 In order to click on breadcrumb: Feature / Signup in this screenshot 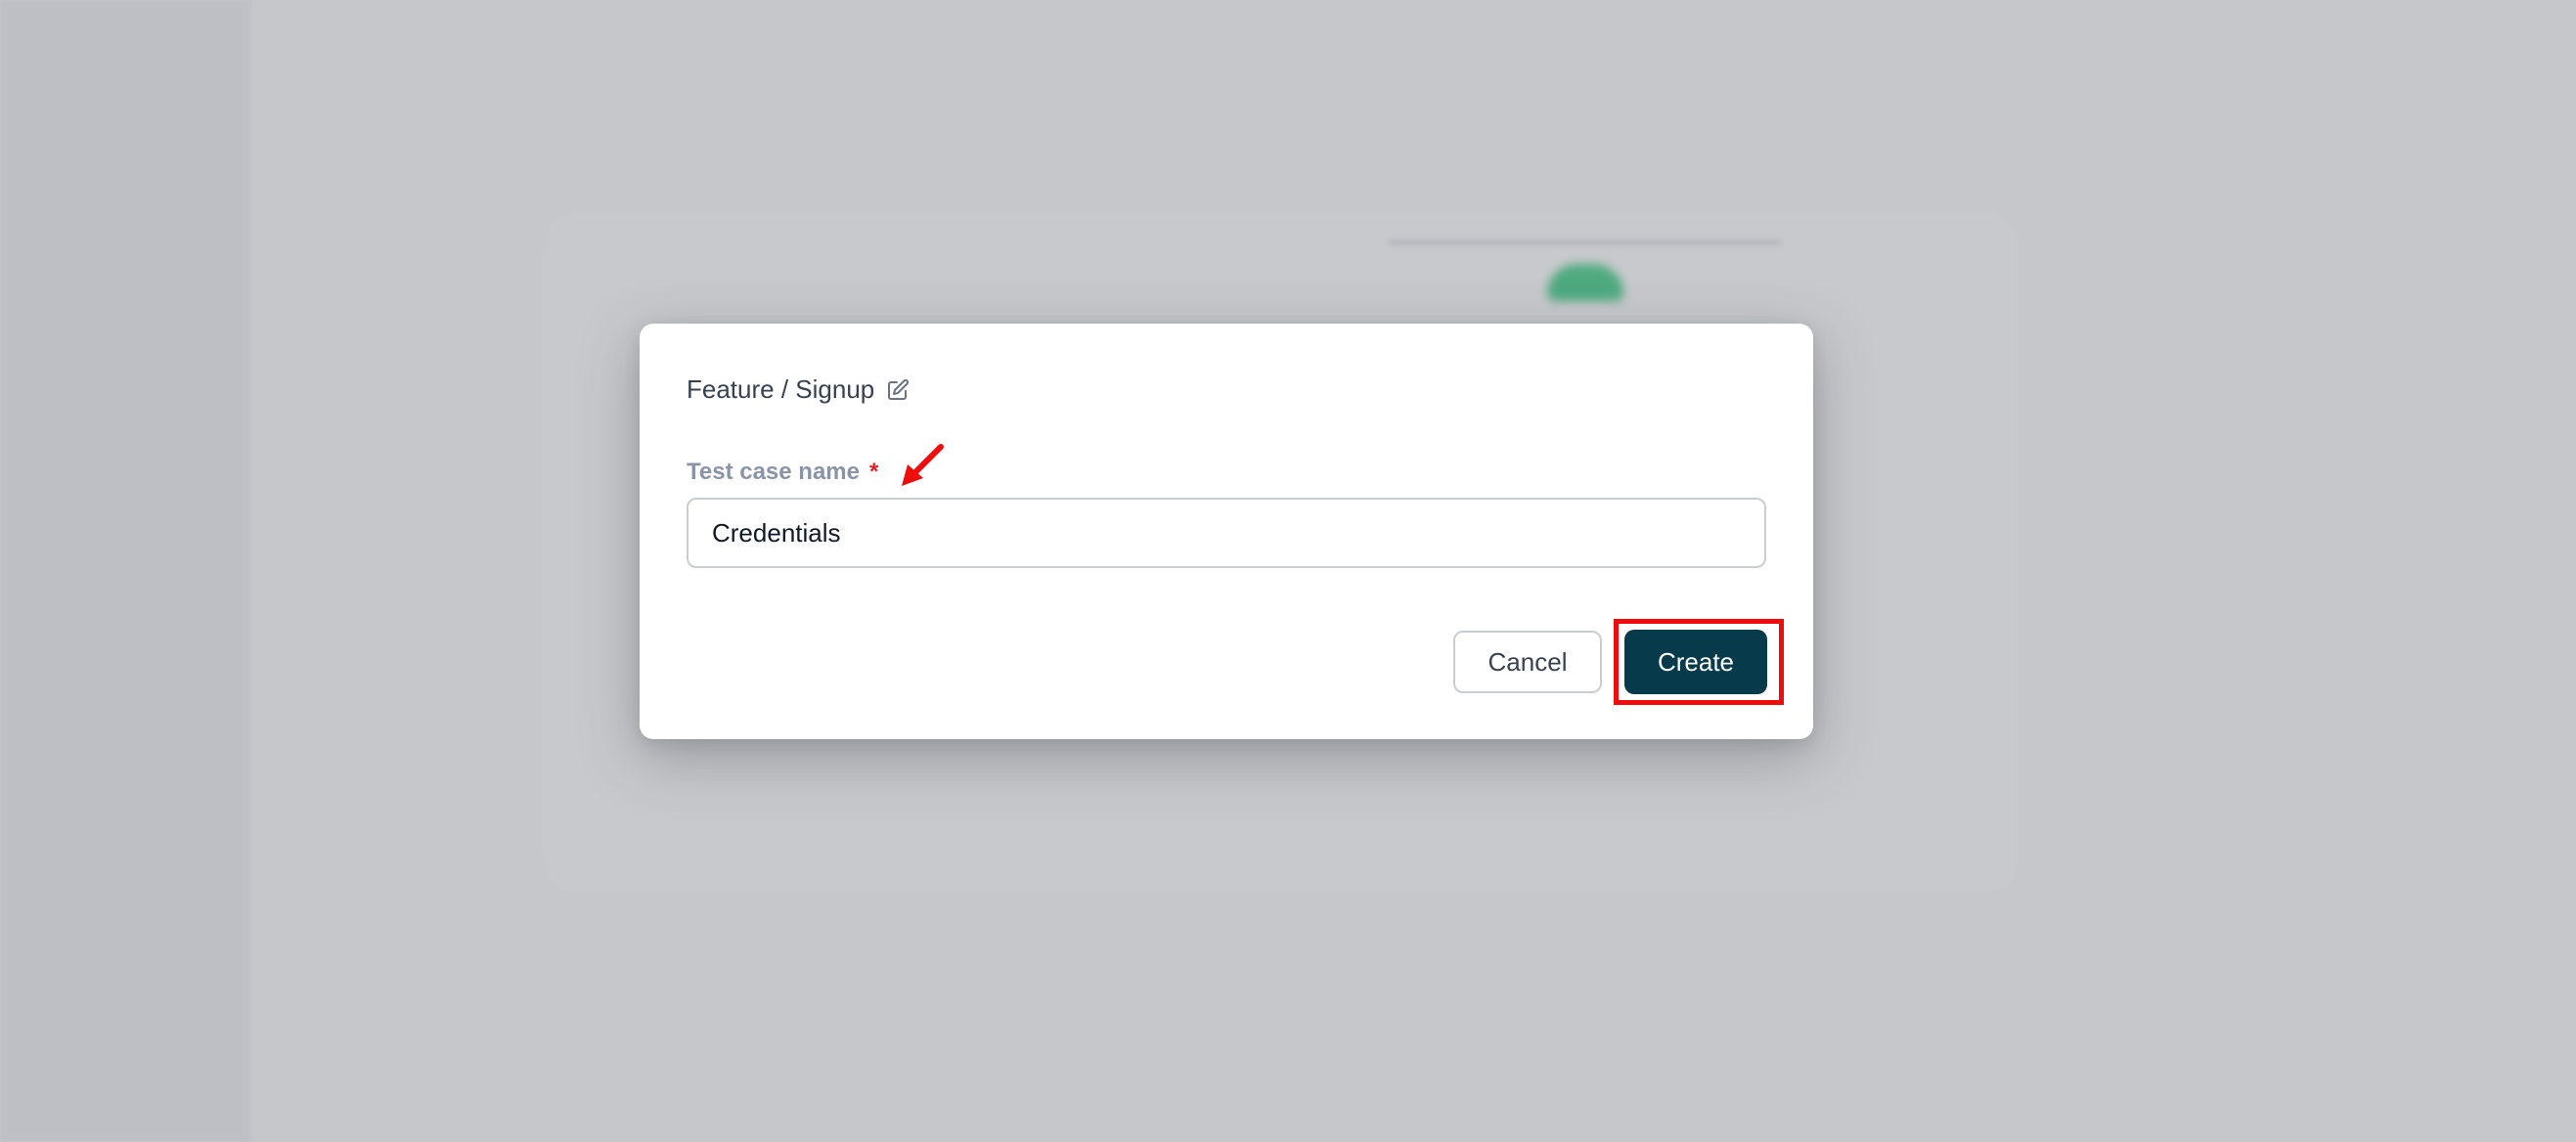, I will do `click(798, 389)`.